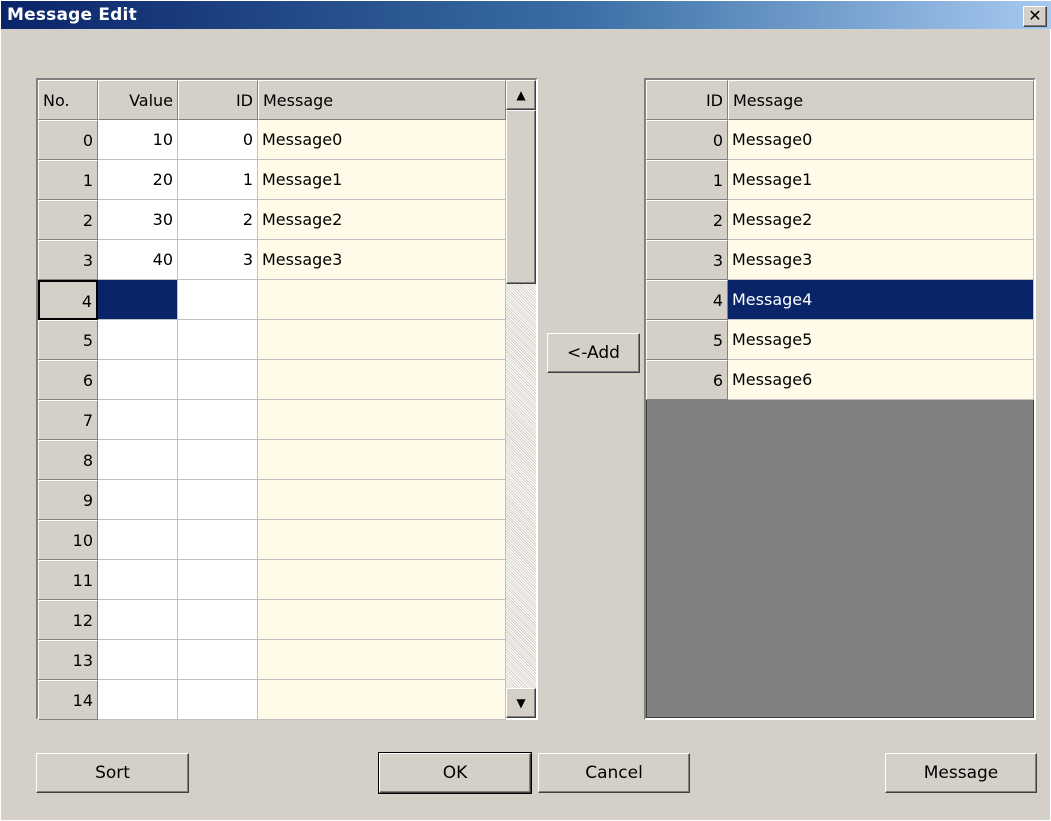 The width and height of the screenshot is (1051, 821). I want to click on window-title: Message Edit, so click(72, 15).